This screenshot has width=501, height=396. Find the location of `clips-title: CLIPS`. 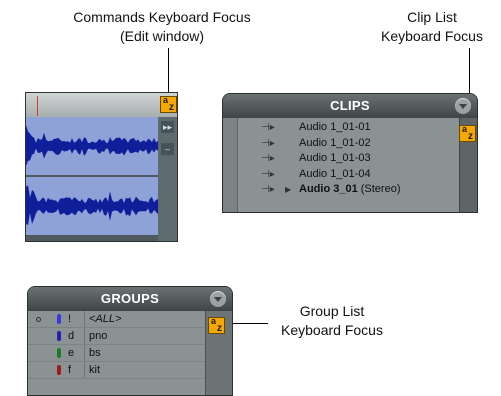

clips-title: CLIPS is located at coordinates (350, 105).